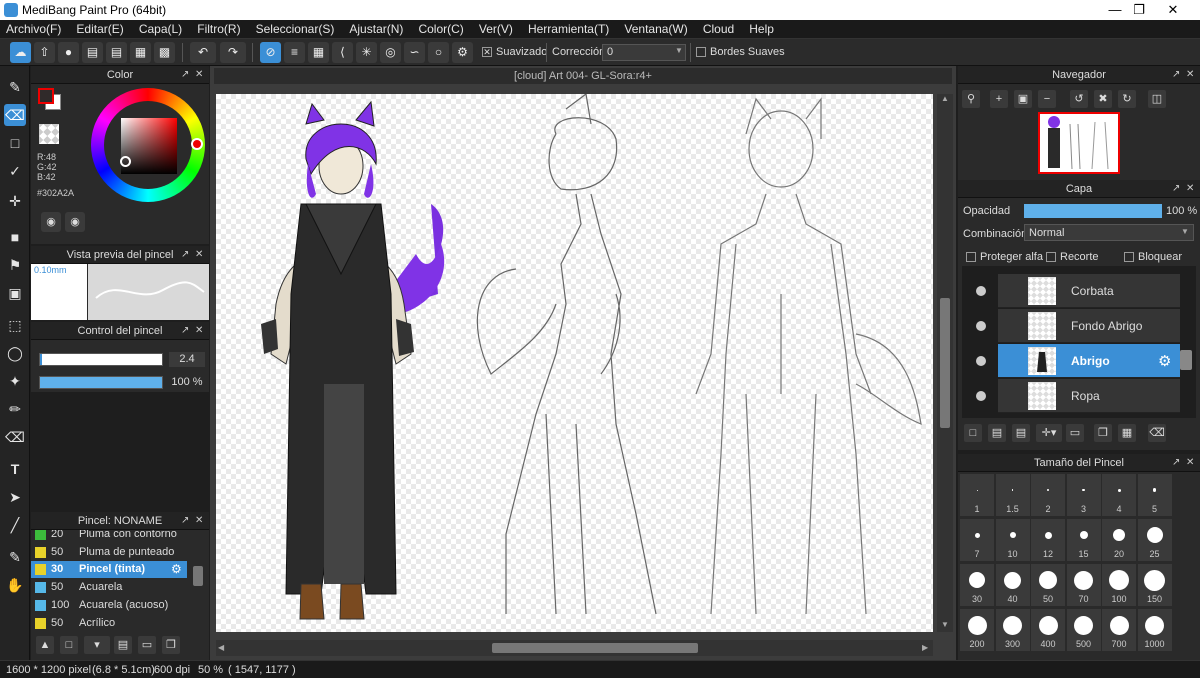  What do you see at coordinates (440, 29) in the screenshot?
I see `menu-color: Color(C)` at bounding box center [440, 29].